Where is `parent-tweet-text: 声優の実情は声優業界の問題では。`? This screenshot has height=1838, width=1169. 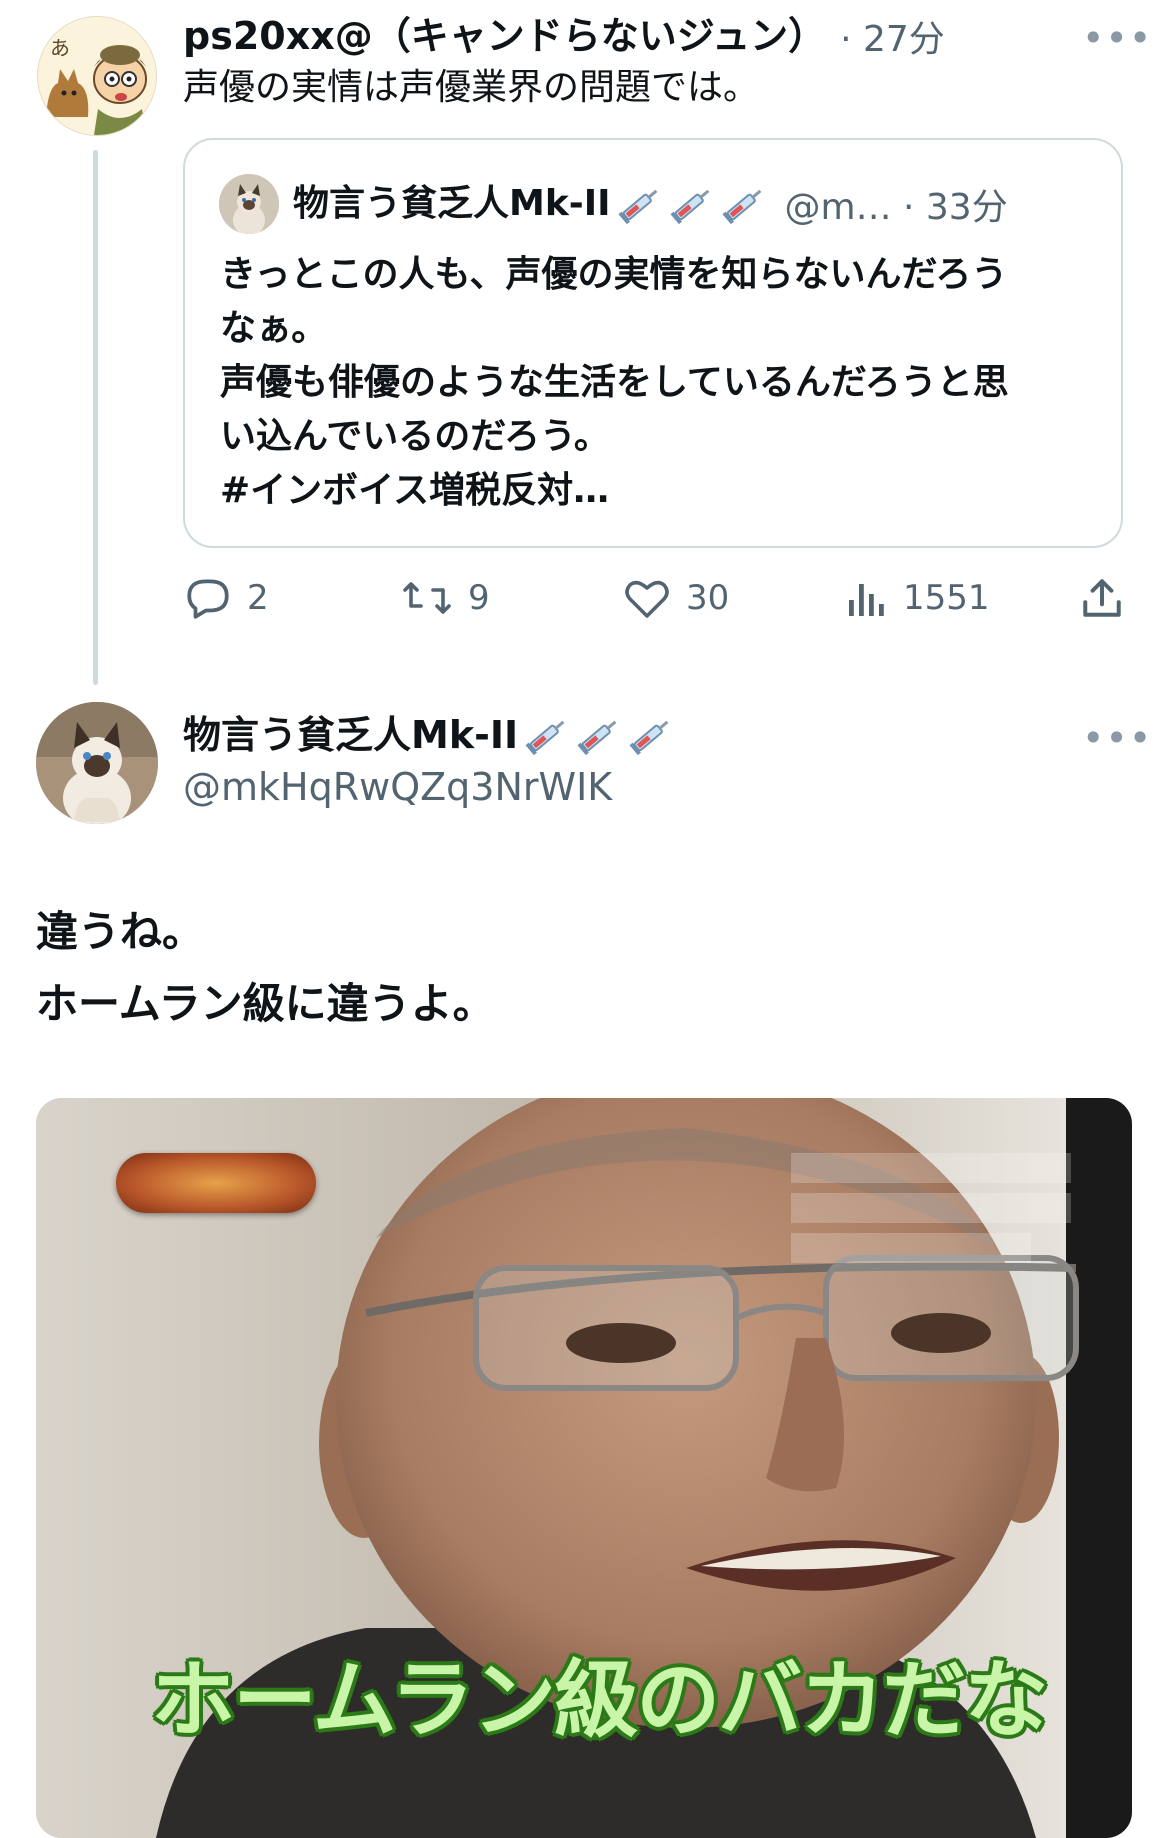
parent-tweet-text: 声優の実情は声優業界の問題では。 is located at coordinates (471, 87).